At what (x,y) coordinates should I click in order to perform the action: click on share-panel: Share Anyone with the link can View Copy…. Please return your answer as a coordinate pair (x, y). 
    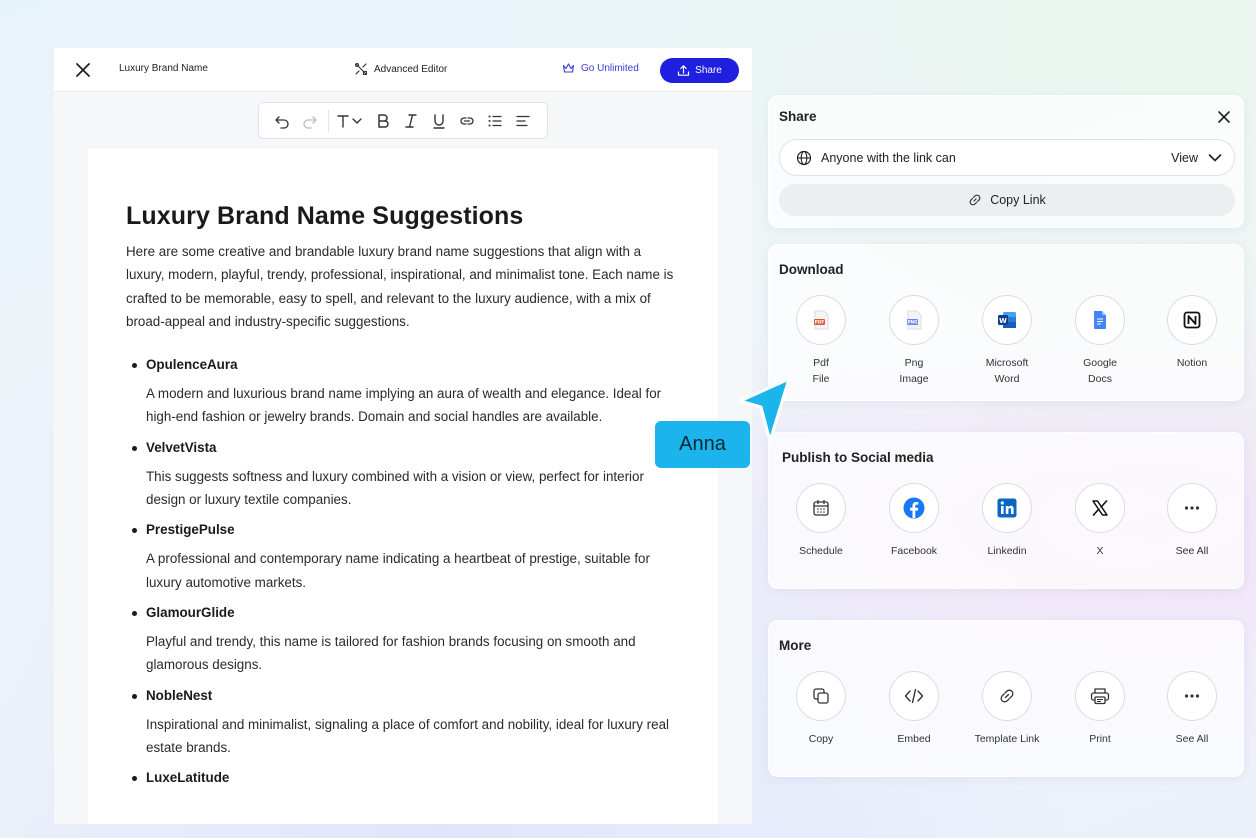
    Looking at the image, I should click on (1006, 161).